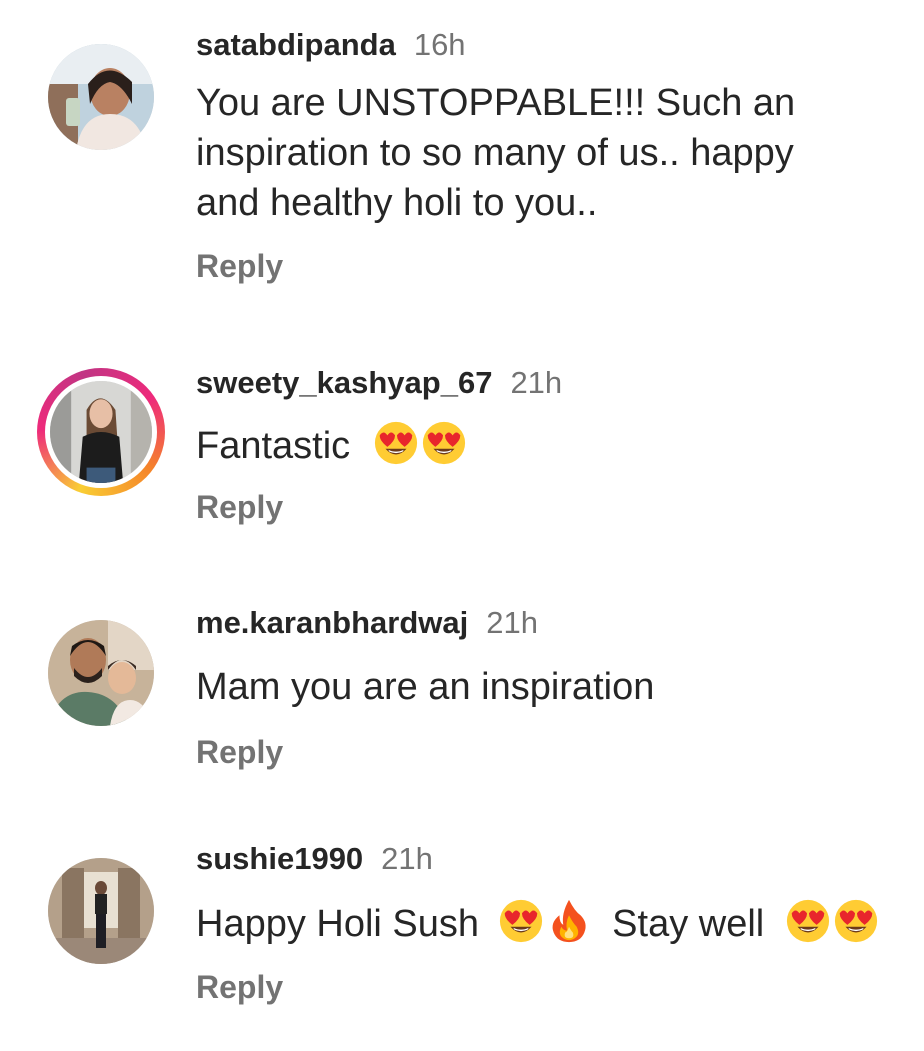 This screenshot has height=1051, width=924. Describe the element at coordinates (397, 203) in the screenshot. I see `comment-text-line: and healthy holi to you..` at that location.